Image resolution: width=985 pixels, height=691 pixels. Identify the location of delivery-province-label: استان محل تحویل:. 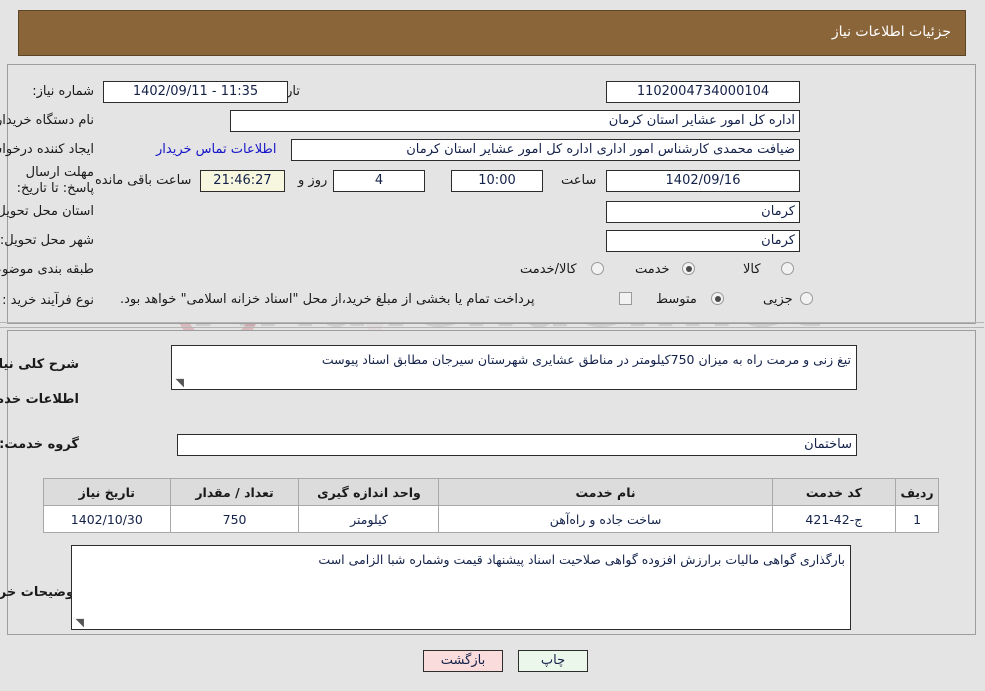
(47, 211).